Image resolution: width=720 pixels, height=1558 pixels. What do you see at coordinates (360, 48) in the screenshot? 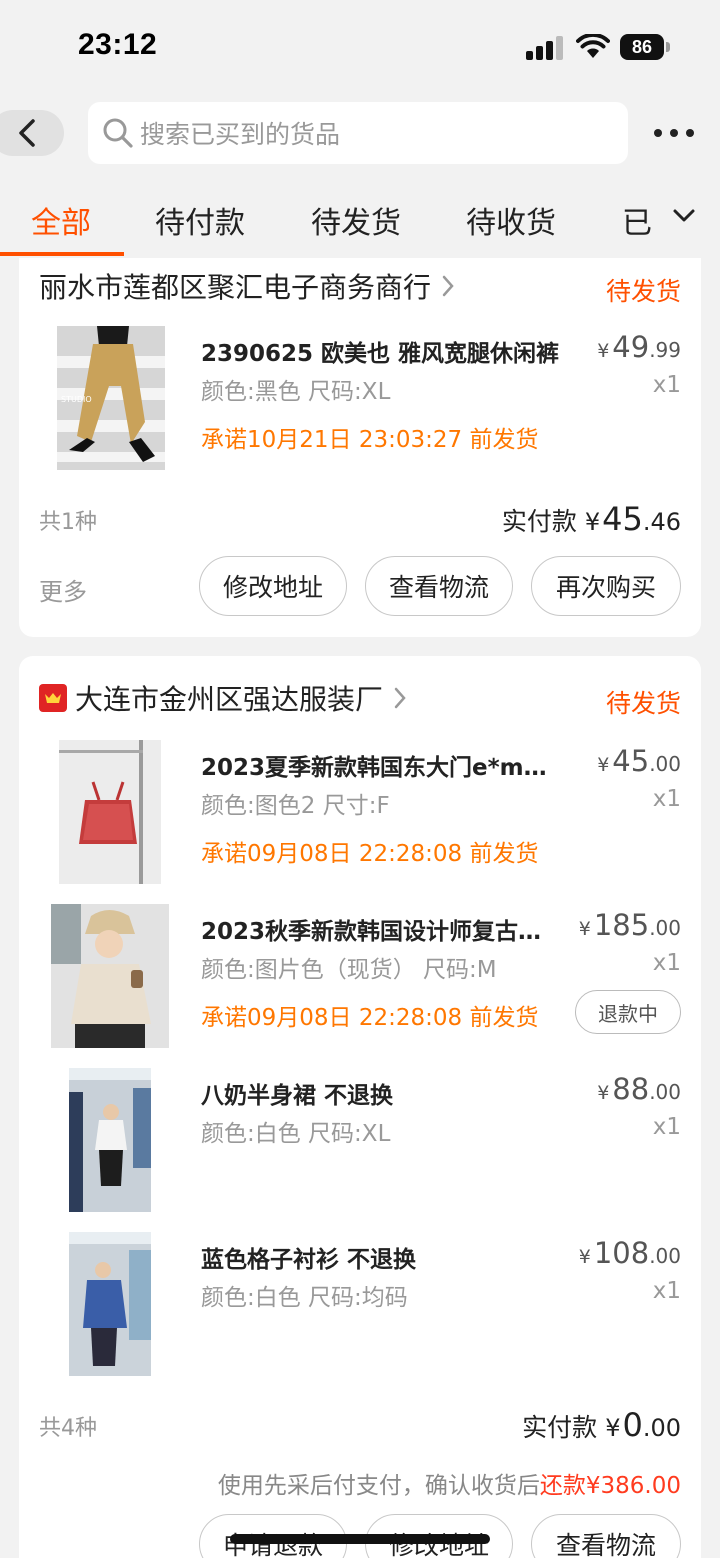
I see `status-bar: 23:12 86` at bounding box center [360, 48].